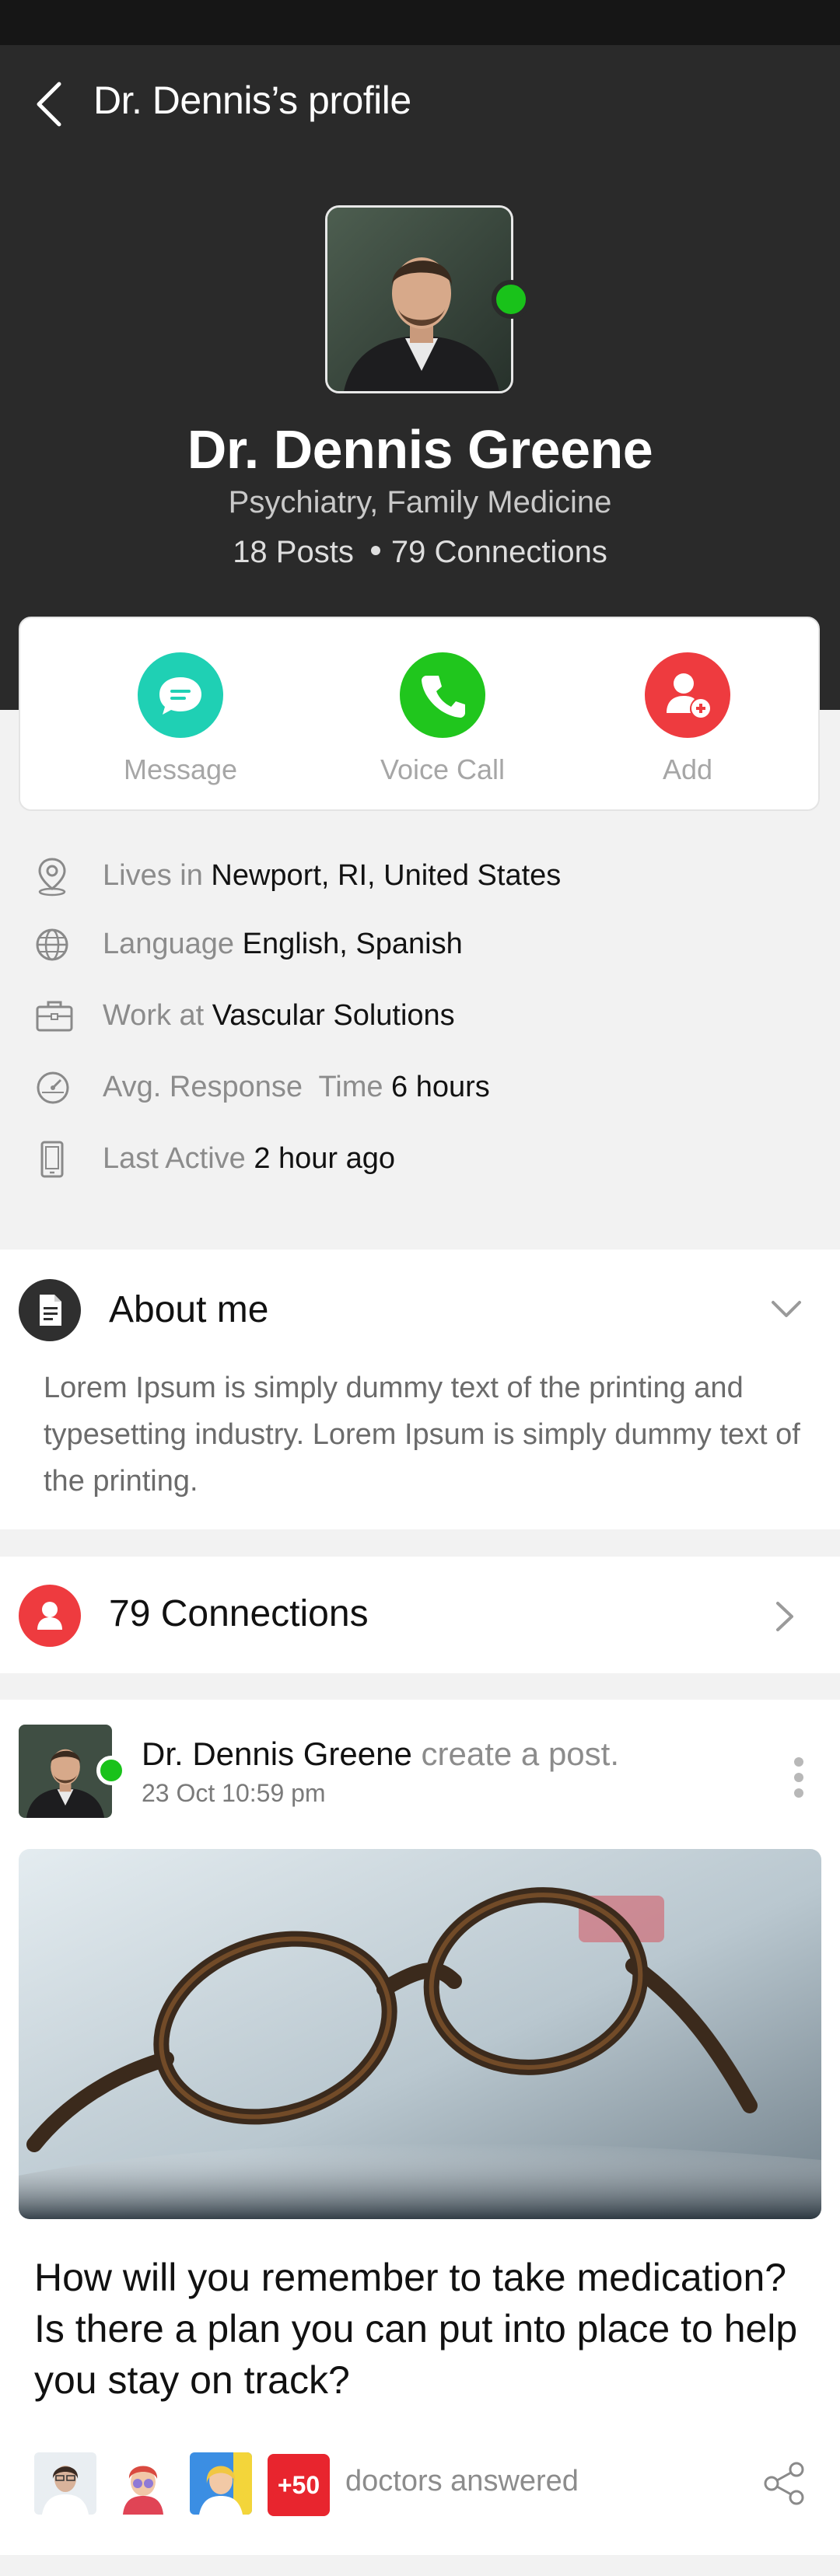 The height and width of the screenshot is (2576, 840). What do you see at coordinates (49, 104) in the screenshot?
I see `back-arrow-icon` at bounding box center [49, 104].